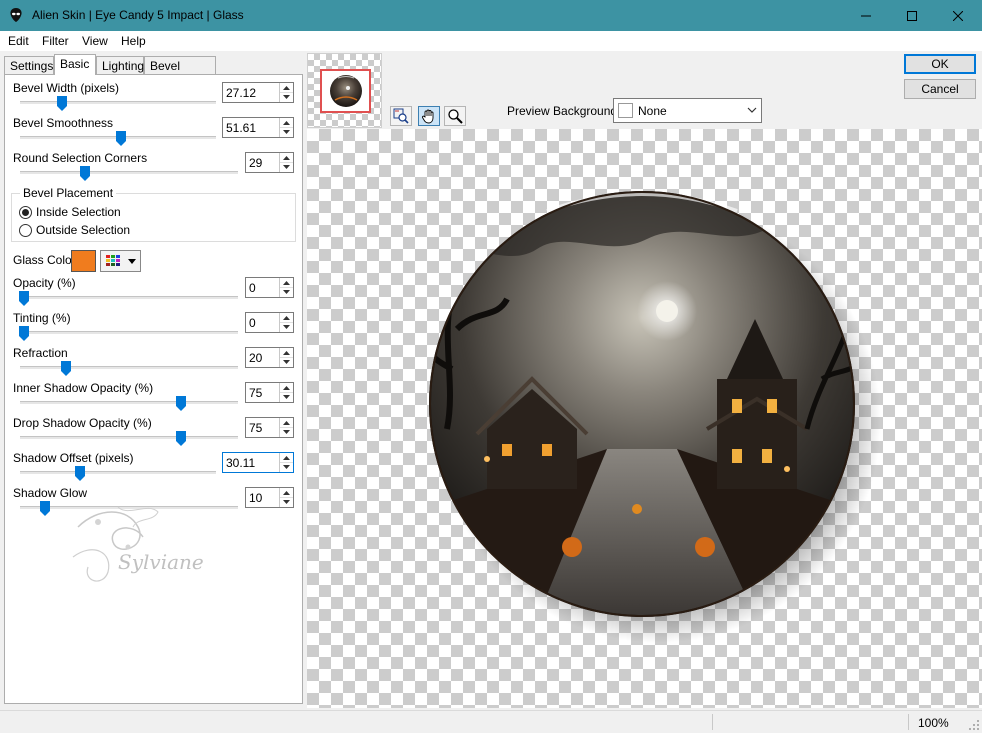 This screenshot has width=982, height=733. I want to click on opacity-input, so click(263, 287).